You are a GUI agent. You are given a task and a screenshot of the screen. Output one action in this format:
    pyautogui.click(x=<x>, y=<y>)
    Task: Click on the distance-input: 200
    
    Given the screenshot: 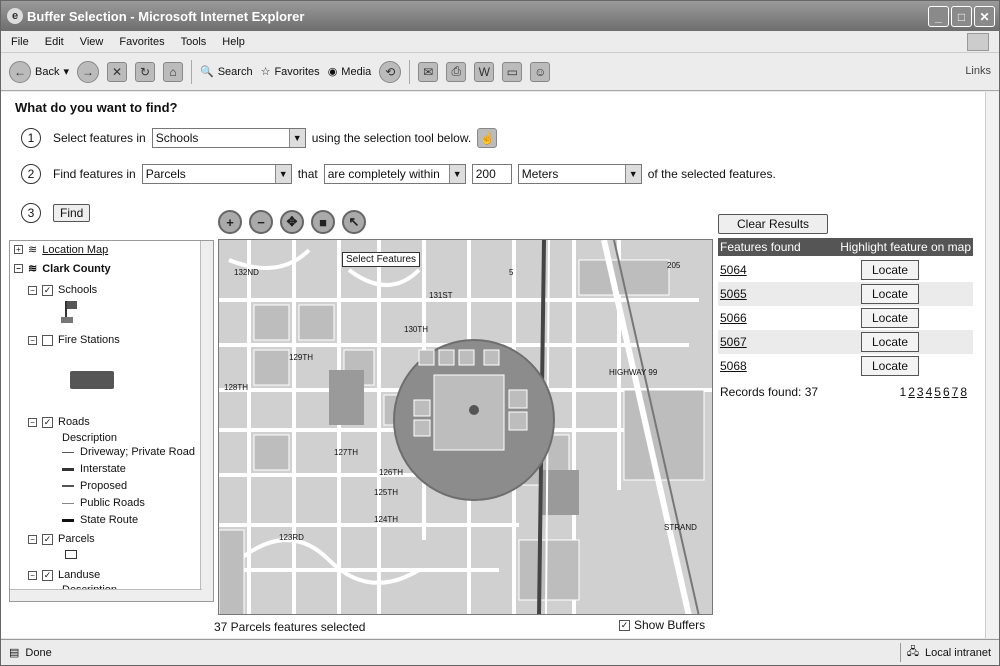 What is the action you would take?
    pyautogui.click(x=491, y=174)
    